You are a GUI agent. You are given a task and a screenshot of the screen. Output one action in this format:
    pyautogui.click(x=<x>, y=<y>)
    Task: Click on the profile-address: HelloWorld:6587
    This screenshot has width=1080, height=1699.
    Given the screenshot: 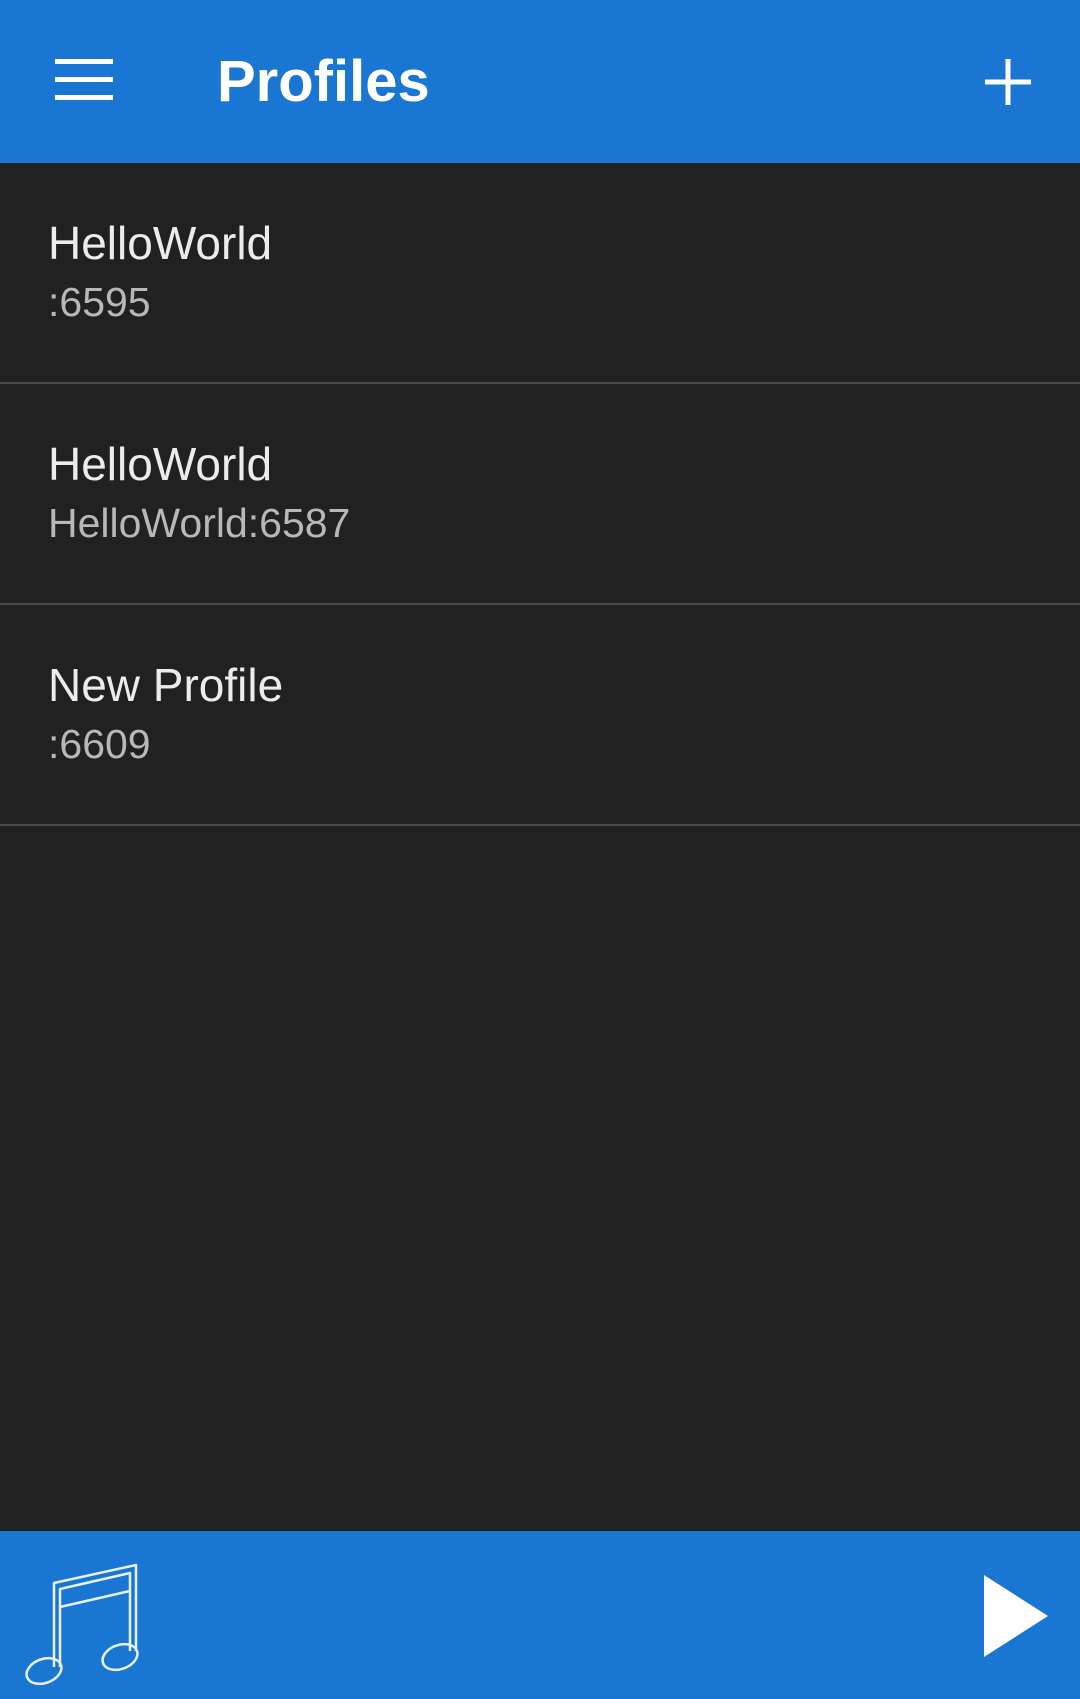 What is the action you would take?
    pyautogui.click(x=199, y=523)
    